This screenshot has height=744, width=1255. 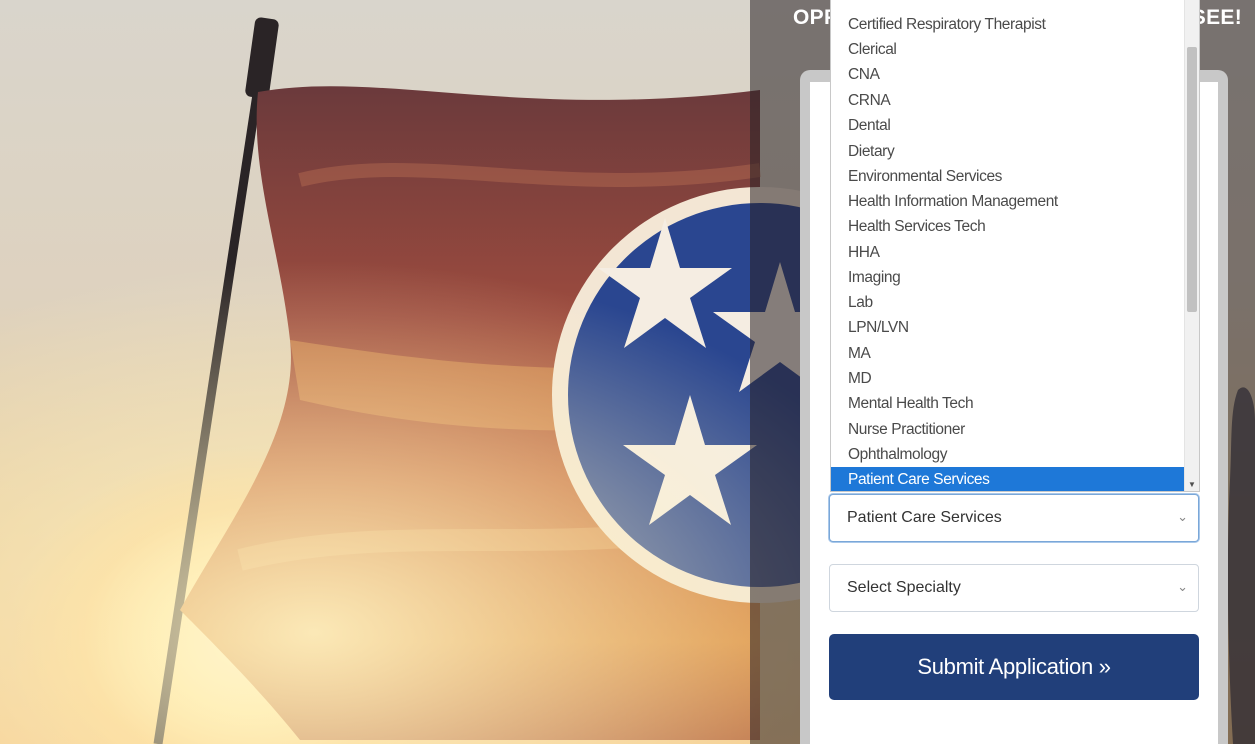 What do you see at coordinates (1192, 484) in the screenshot?
I see `scroll-down-arrow-icon: ▼` at bounding box center [1192, 484].